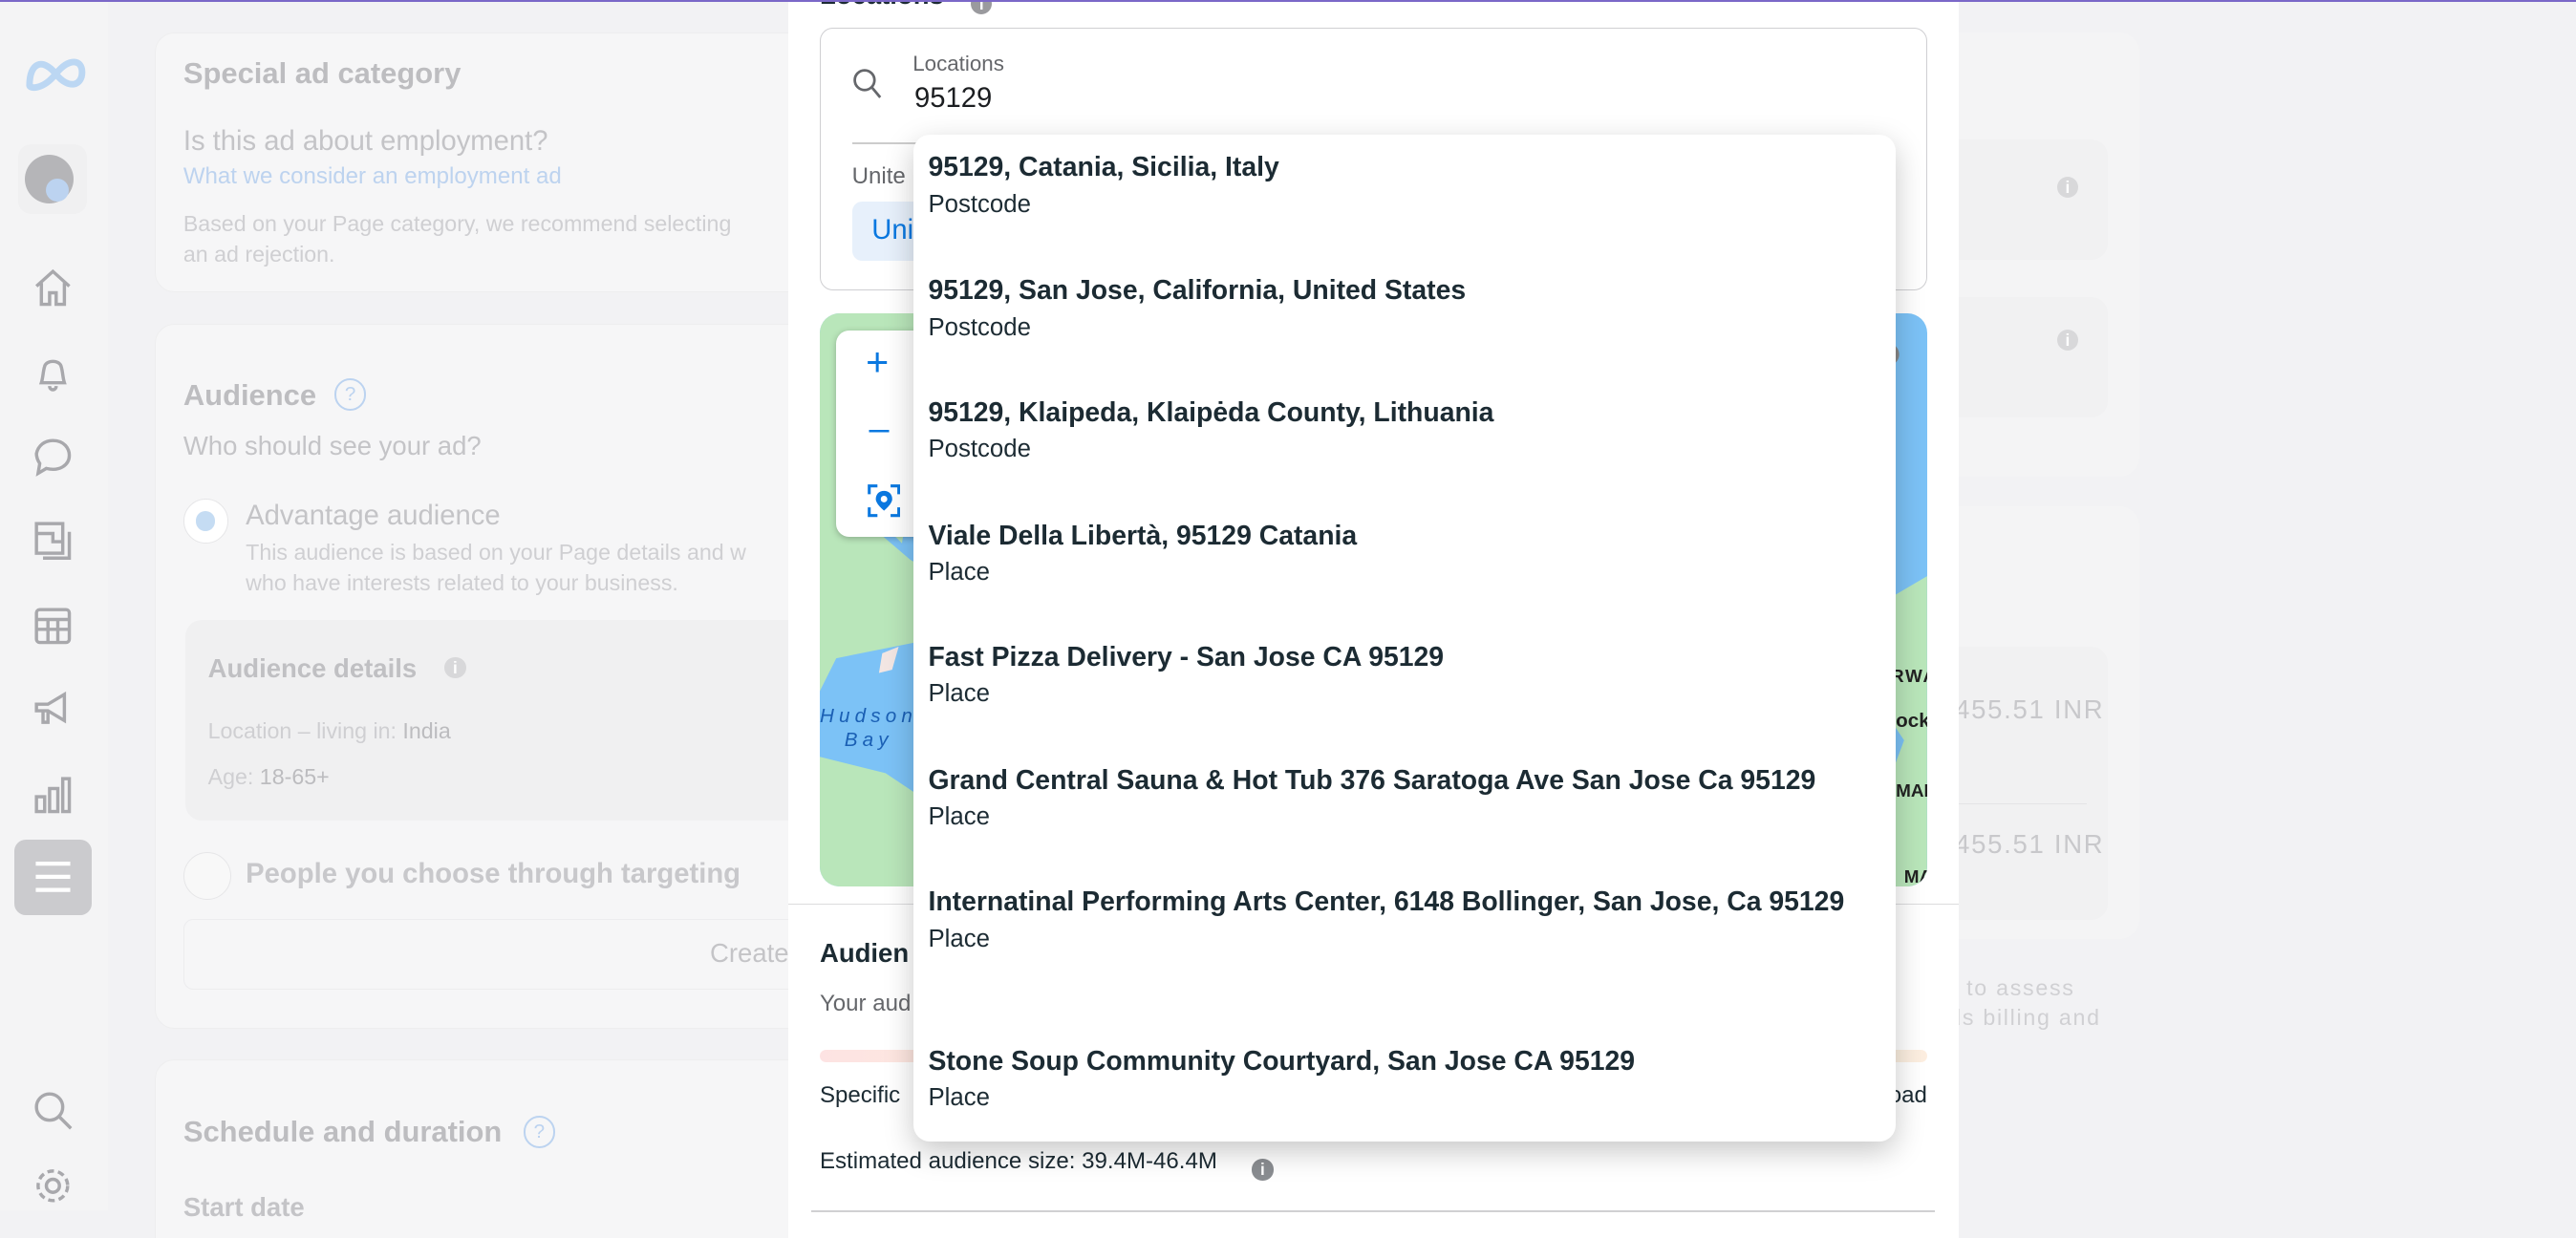  Describe the element at coordinates (865, 1003) in the screenshot. I see `audience-definition-desc: Your aud` at that location.